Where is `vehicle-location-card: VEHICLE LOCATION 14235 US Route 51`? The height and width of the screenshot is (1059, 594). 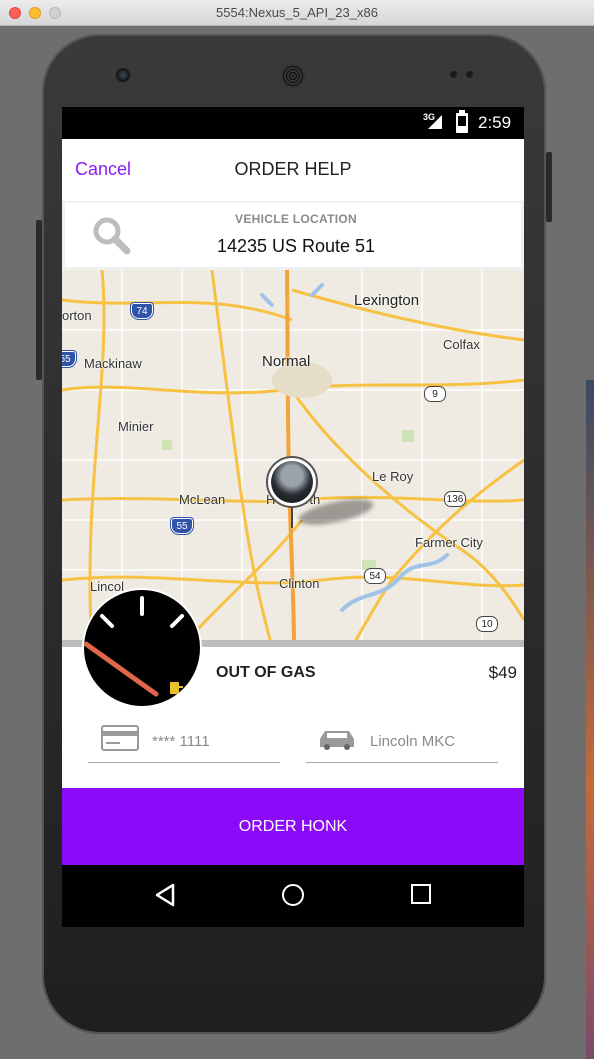
vehicle-location-card: VEHICLE LOCATION 14235 US Route 51 is located at coordinates (293, 235).